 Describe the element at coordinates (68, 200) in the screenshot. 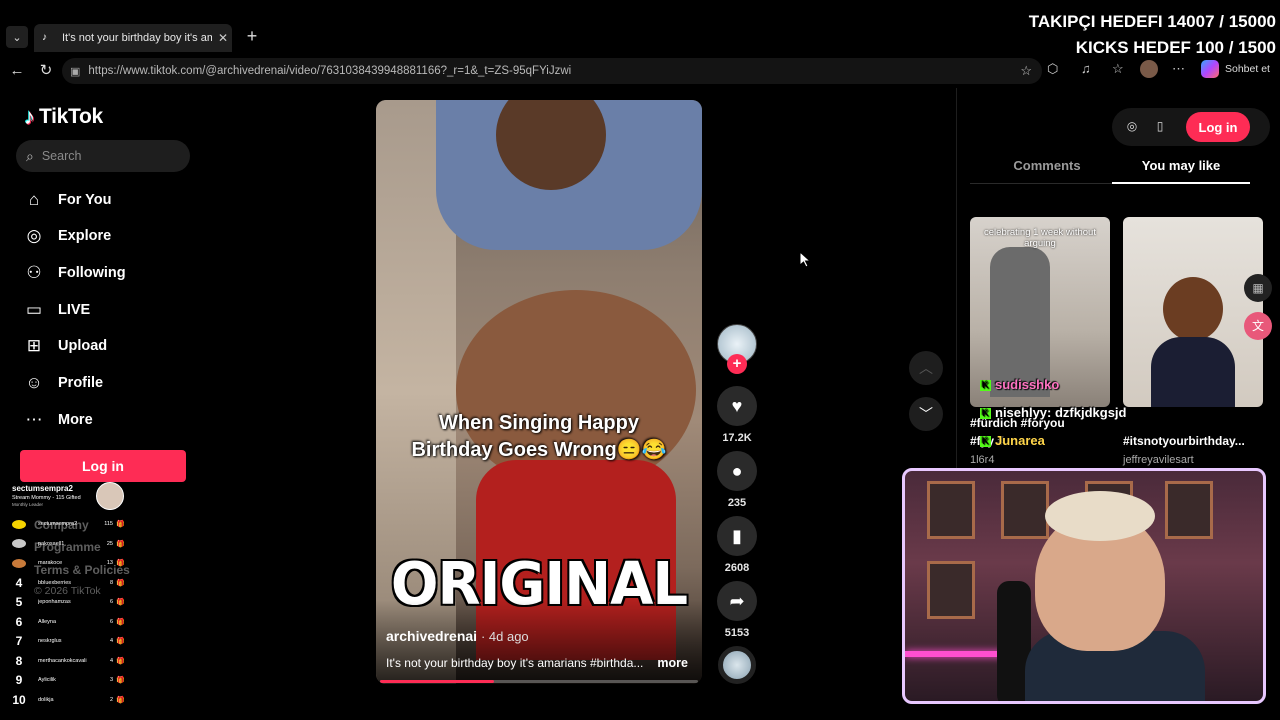

I see `nav-for-you: ⌂ For You` at that location.